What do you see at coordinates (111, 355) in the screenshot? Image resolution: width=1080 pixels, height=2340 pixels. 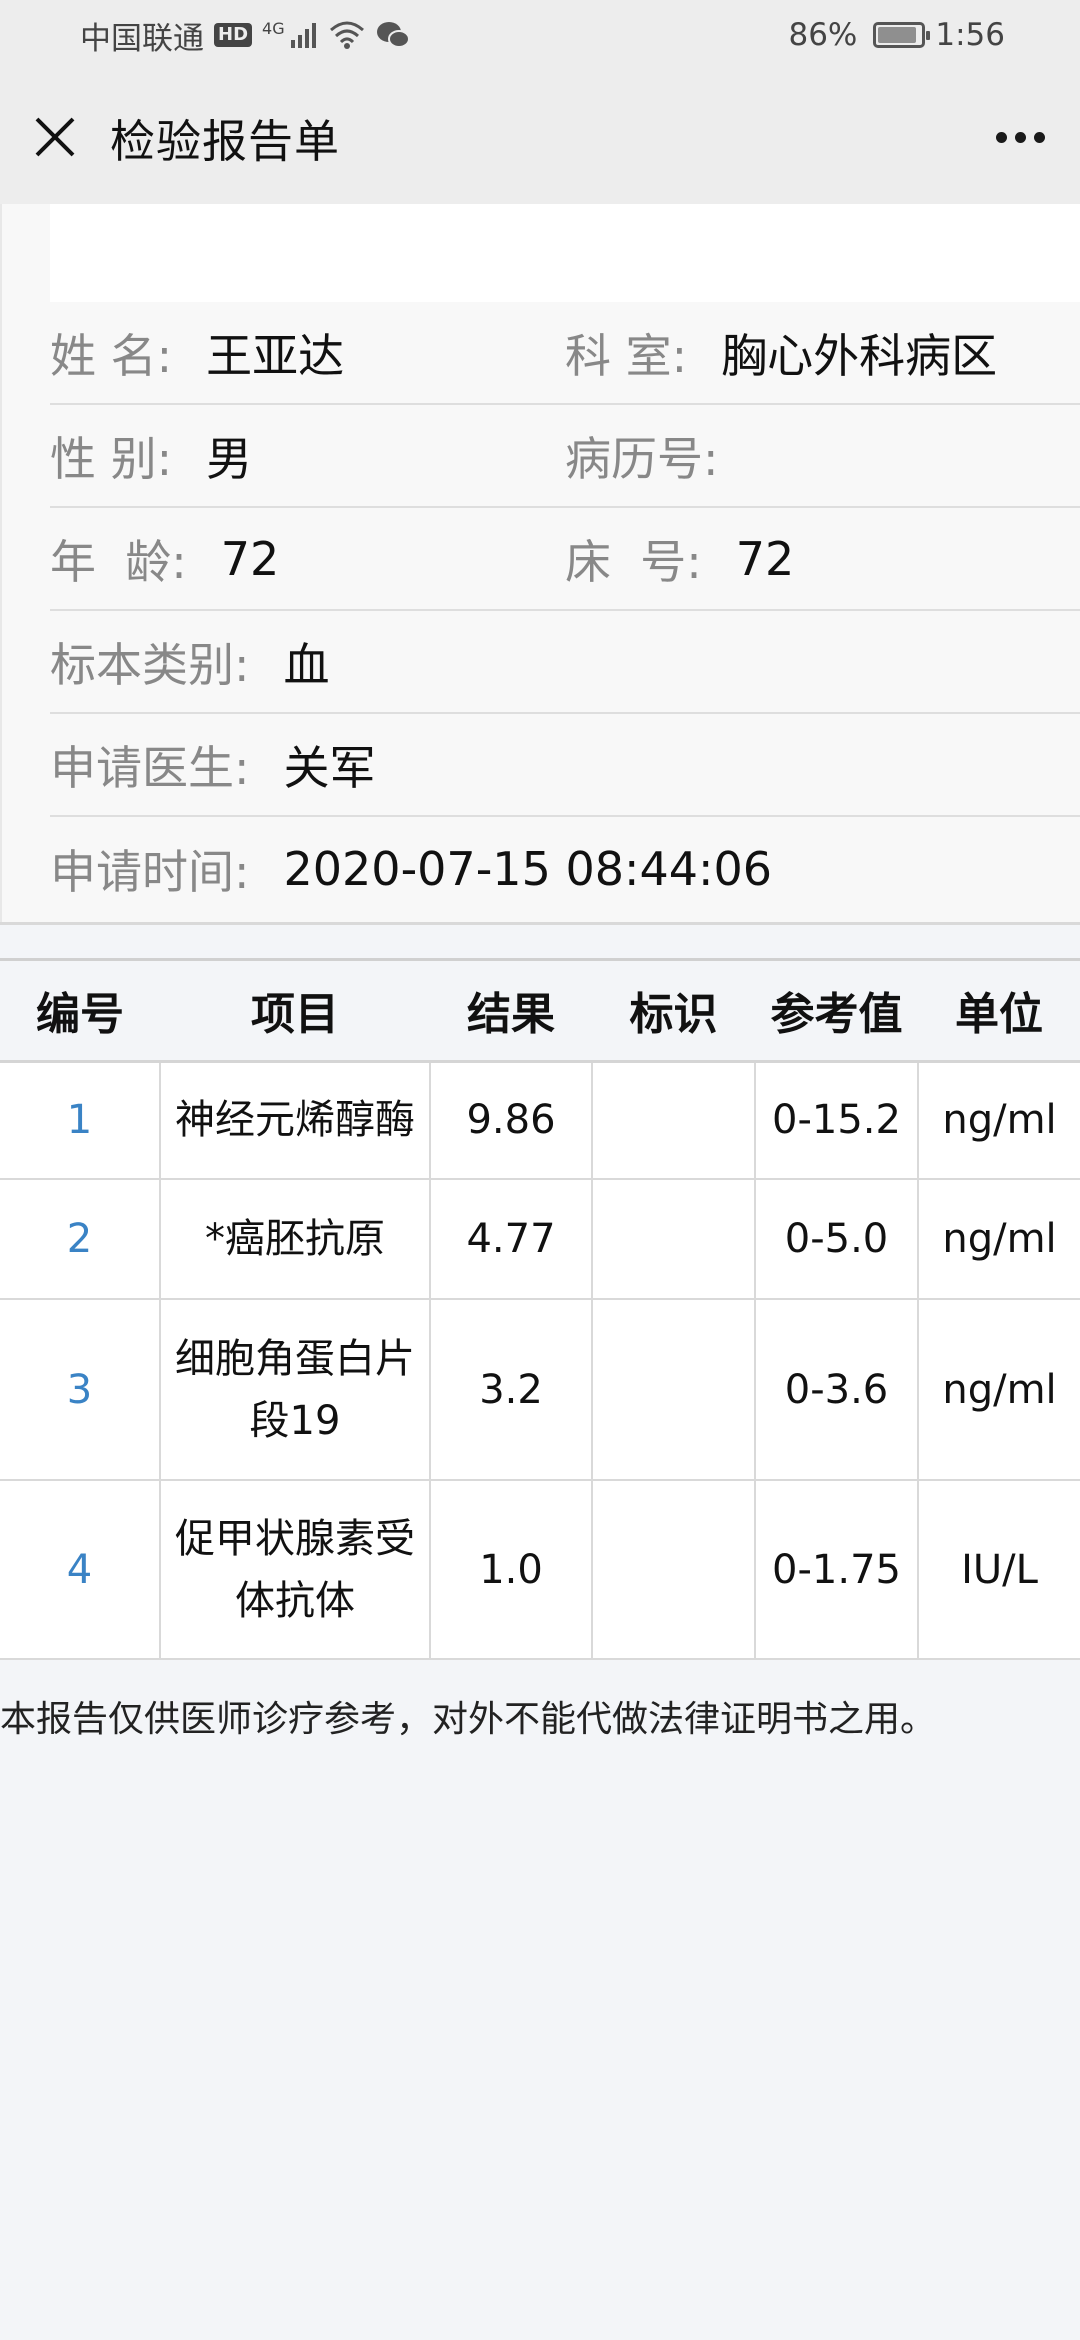 I see `name-label: 姓 名:` at bounding box center [111, 355].